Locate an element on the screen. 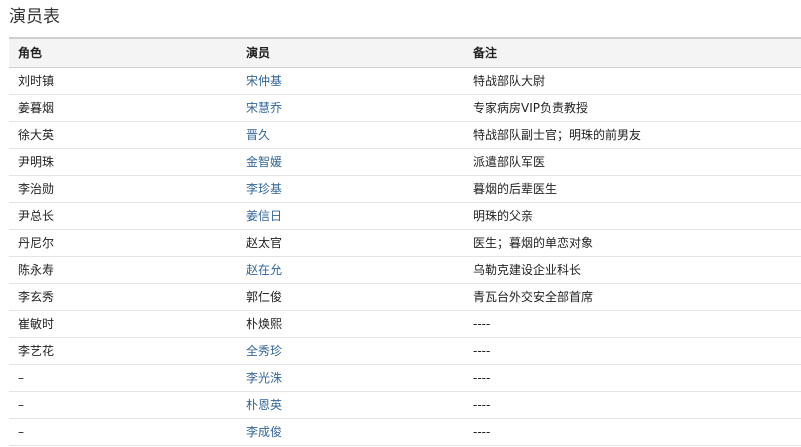 The image size is (801, 447). column-header-note: 备注 is located at coordinates (632, 52).